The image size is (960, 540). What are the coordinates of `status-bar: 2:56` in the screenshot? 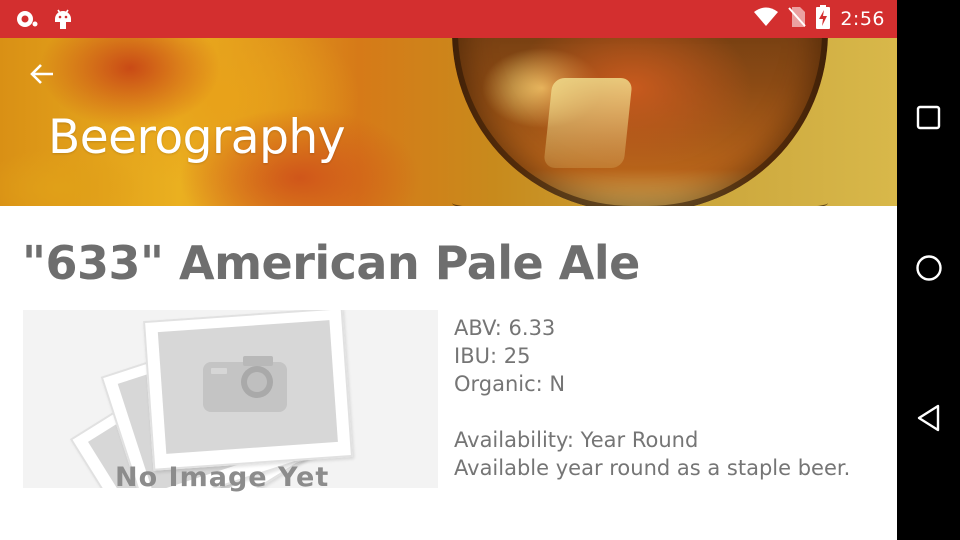 It's located at (448, 19).